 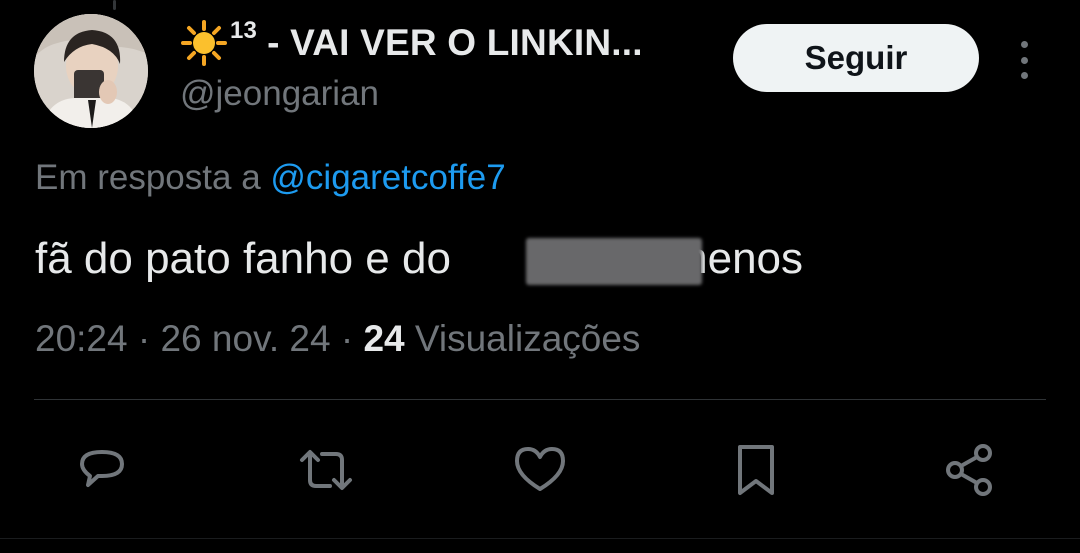 I want to click on retweet-icon, so click(x=326, y=470).